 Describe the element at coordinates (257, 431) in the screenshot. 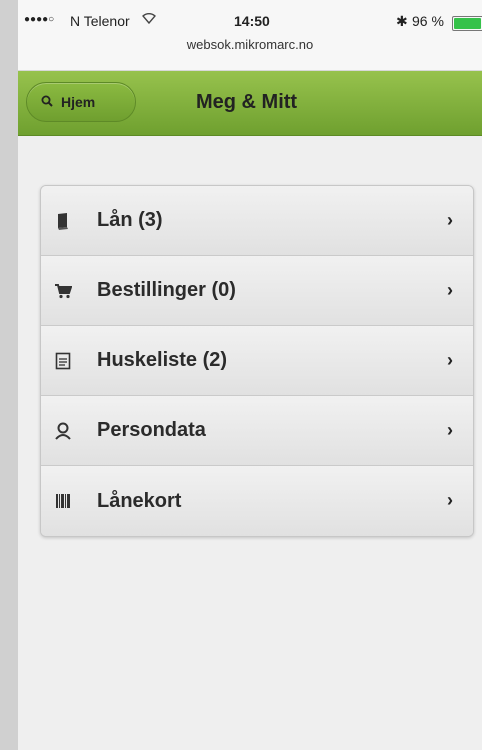

I see `menu-item-personal-data: Persondata ›` at that location.